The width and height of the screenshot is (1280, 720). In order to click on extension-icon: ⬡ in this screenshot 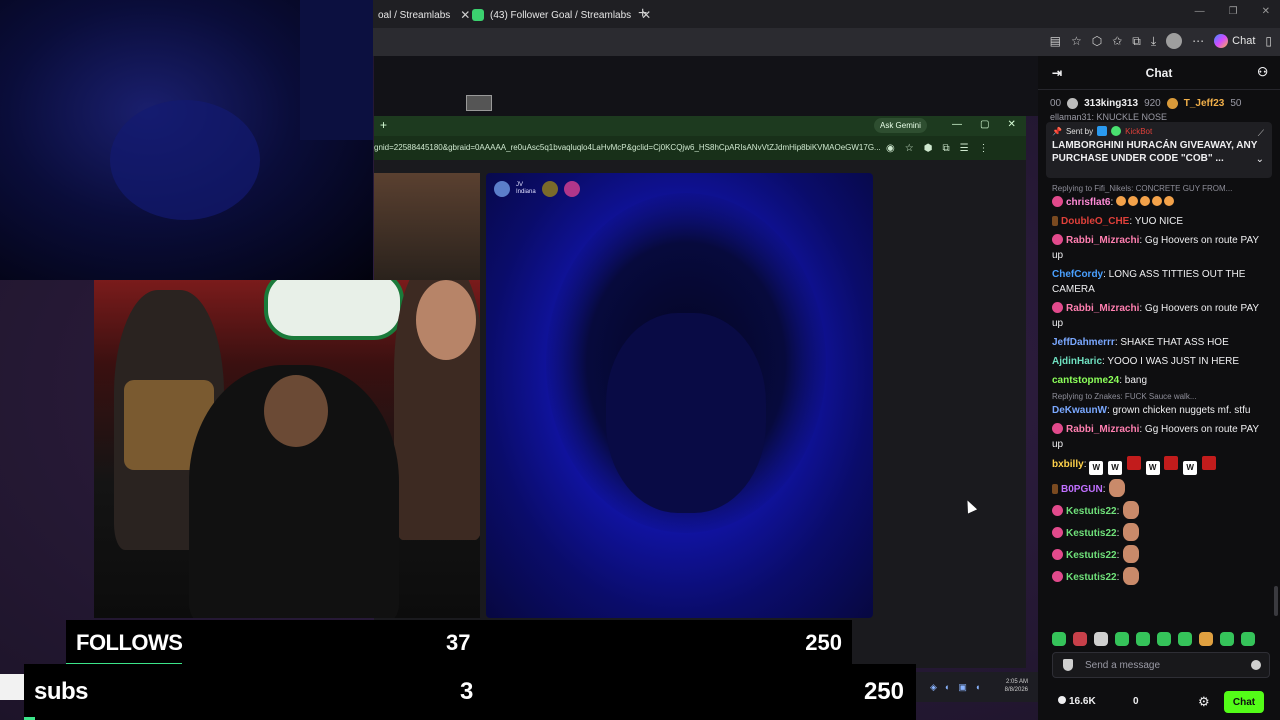, I will do `click(1097, 41)`.